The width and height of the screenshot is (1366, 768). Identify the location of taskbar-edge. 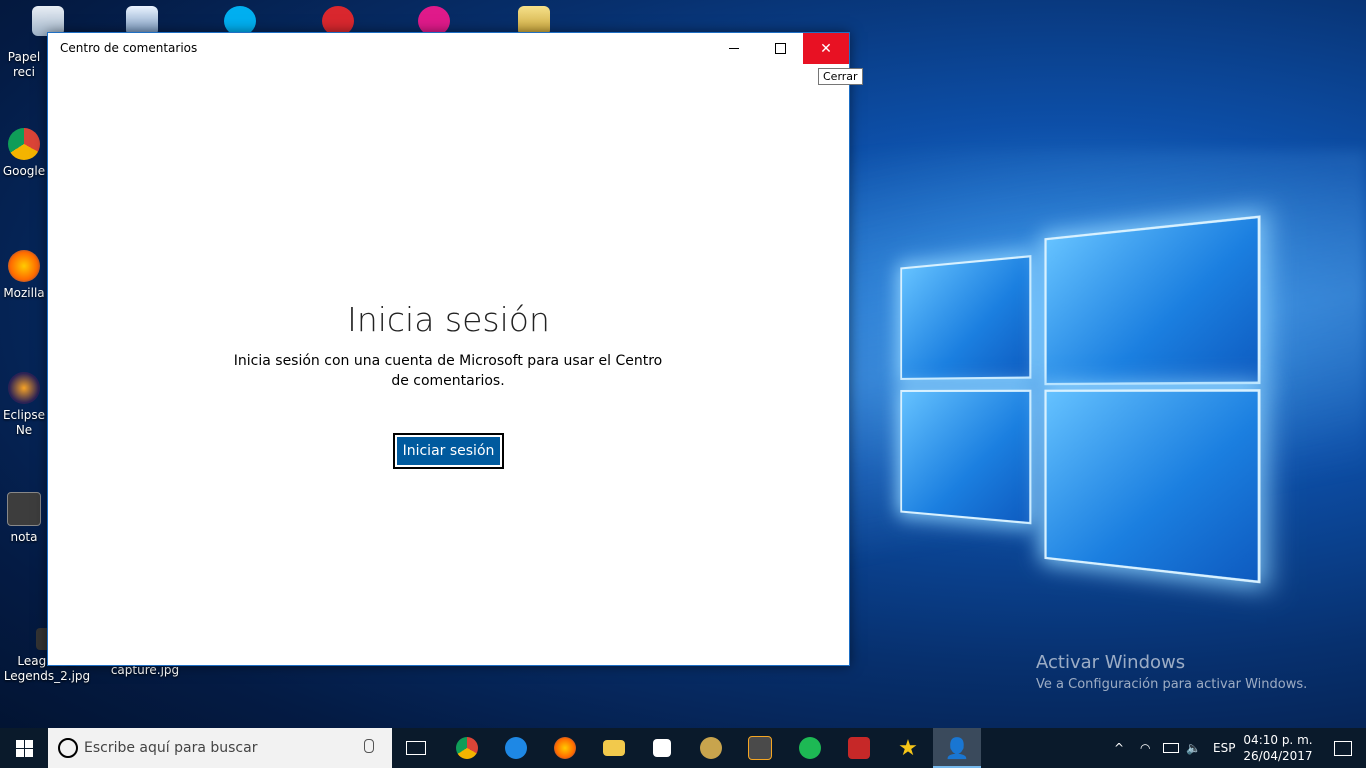
(516, 748).